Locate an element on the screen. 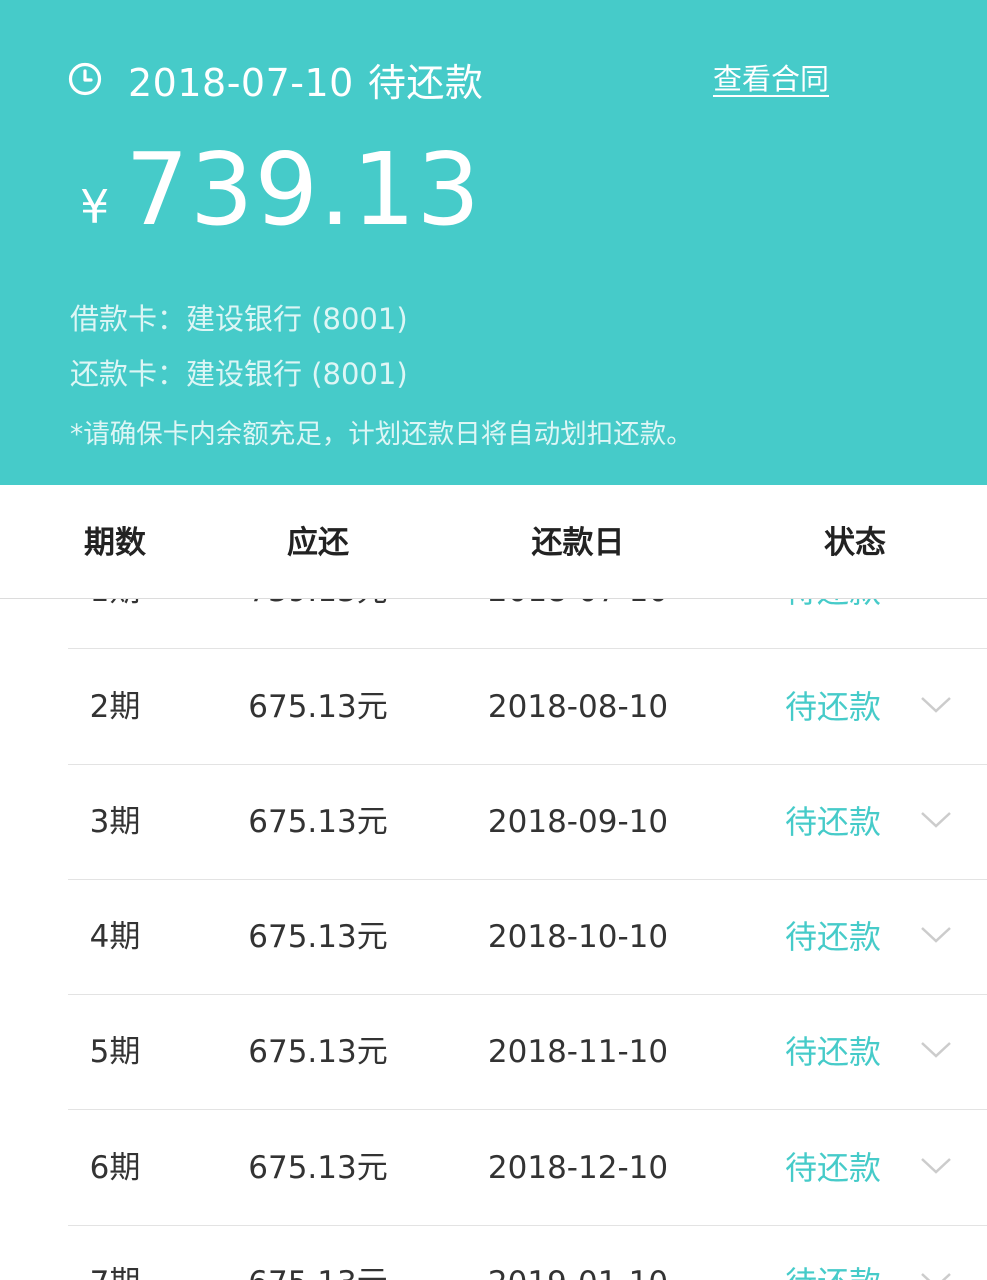  table-row: 2期 675.13元 2018-08-10 待还款 is located at coordinates (493, 707).